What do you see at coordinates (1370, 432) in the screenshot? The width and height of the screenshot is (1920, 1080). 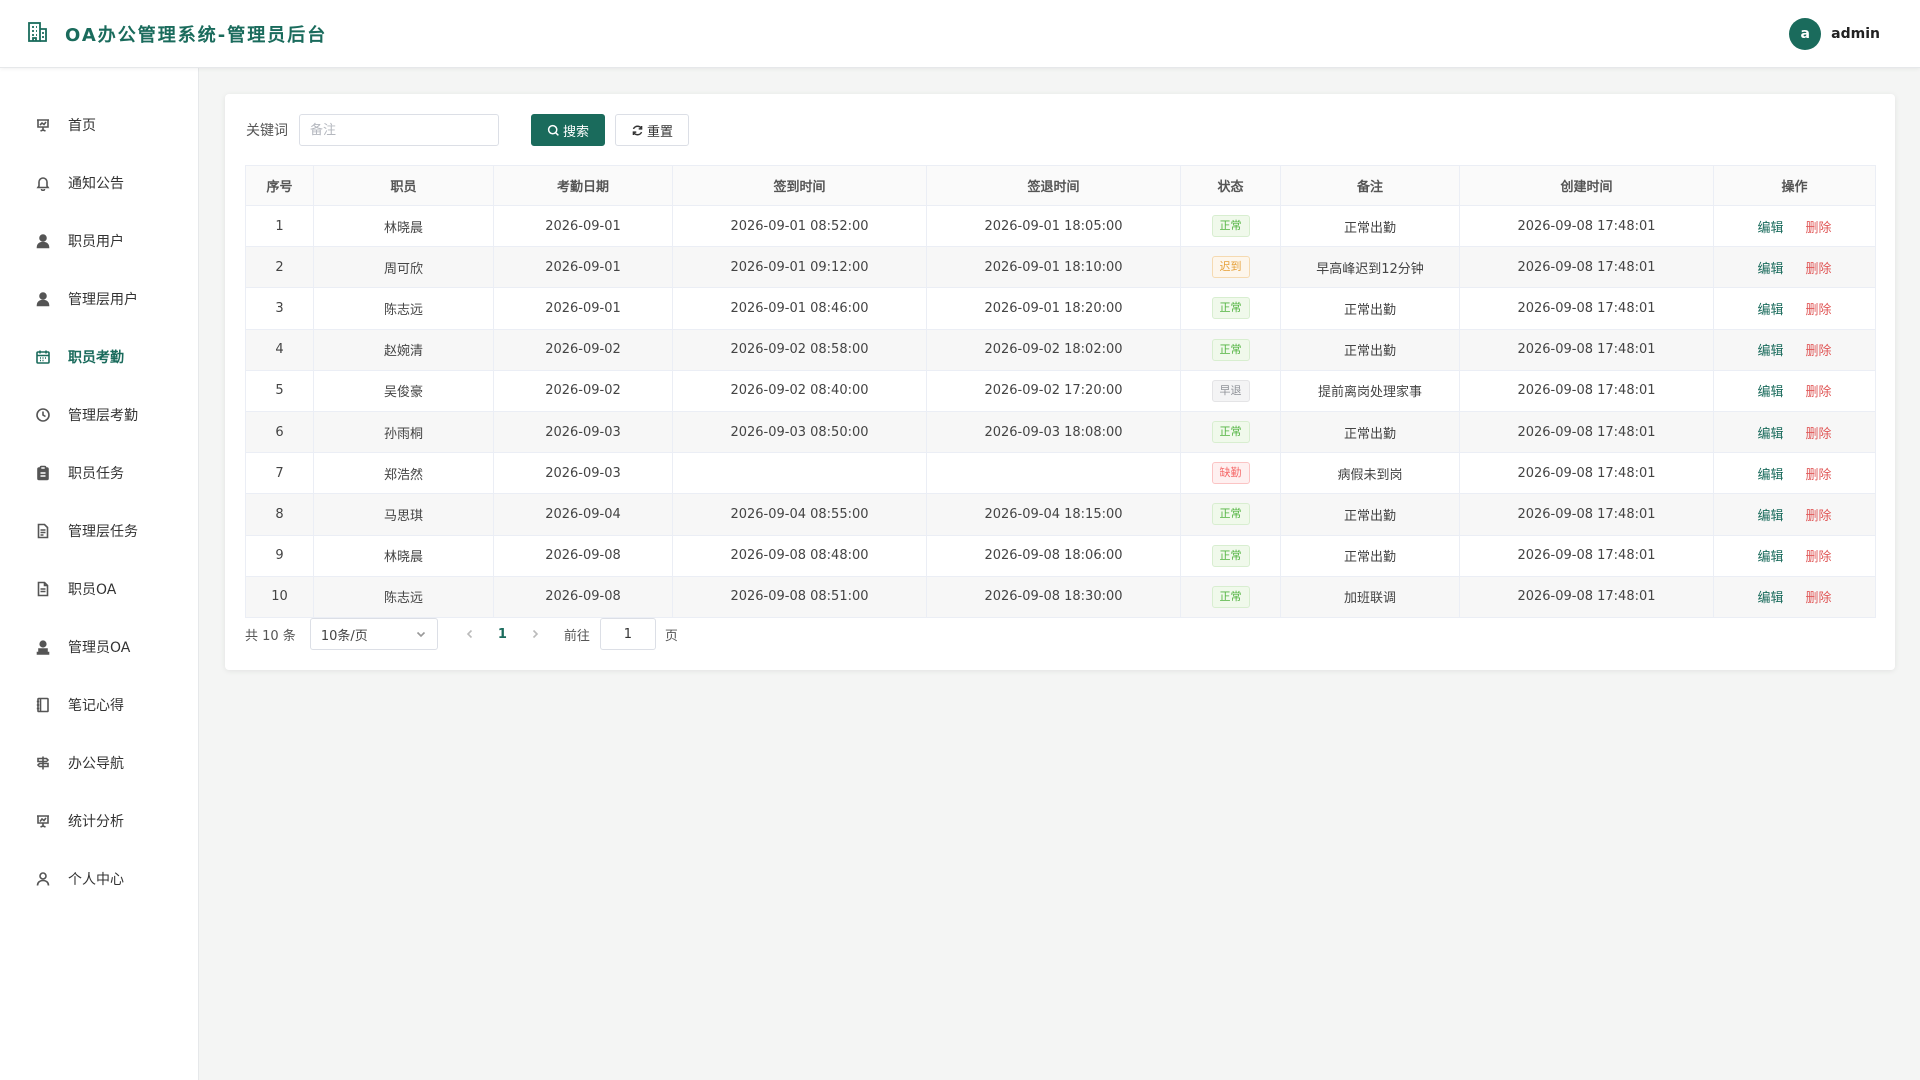 I see `remark: 正常出勤` at bounding box center [1370, 432].